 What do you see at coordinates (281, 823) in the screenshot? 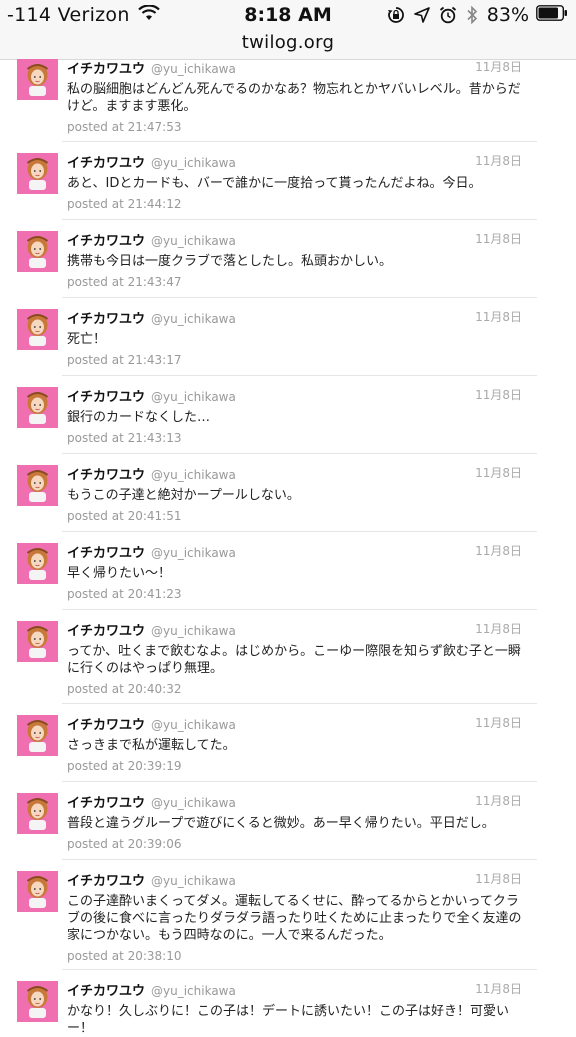
I see `tweet-text: 普段と違うグループで遊びにくると微妙。あー早く帰りたい。平日だし。` at bounding box center [281, 823].